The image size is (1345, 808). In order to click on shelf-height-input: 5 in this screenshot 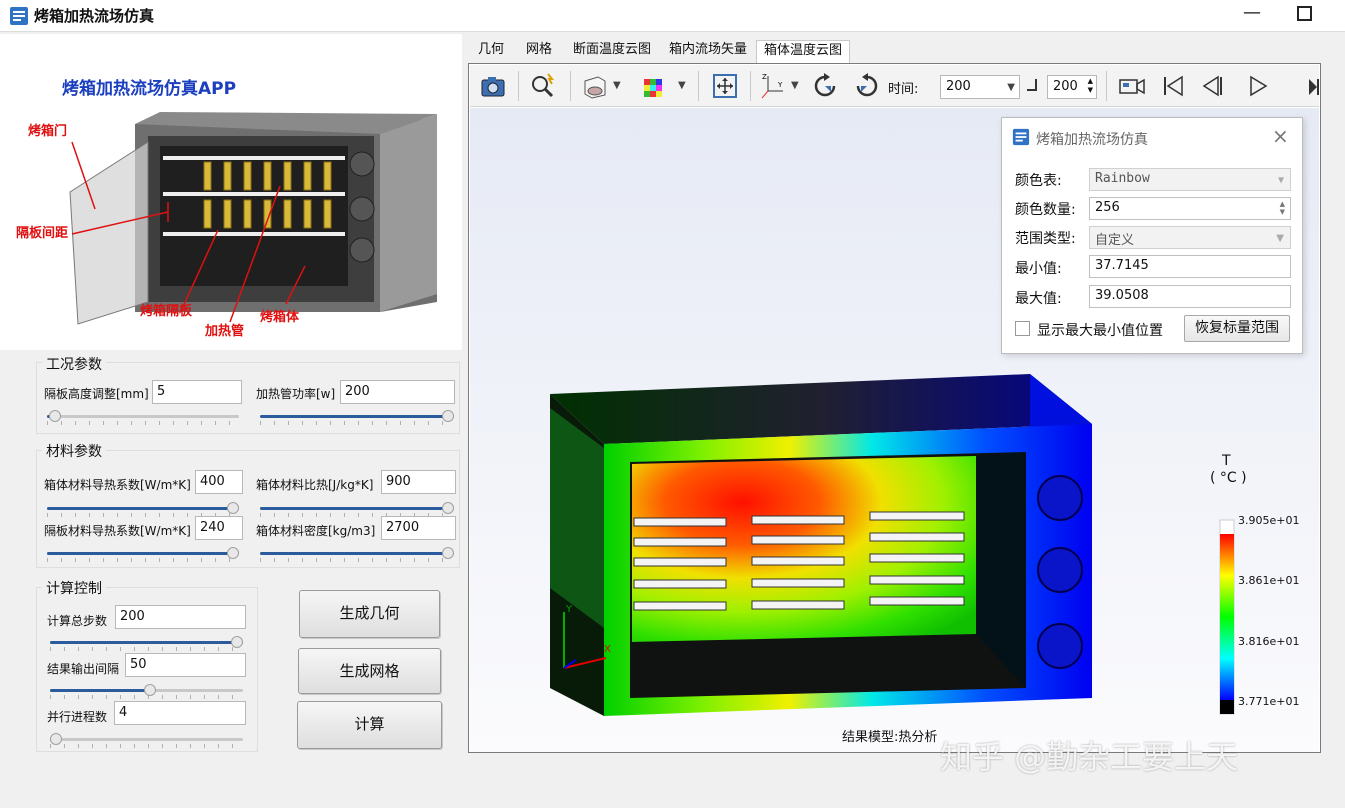, I will do `click(197, 392)`.